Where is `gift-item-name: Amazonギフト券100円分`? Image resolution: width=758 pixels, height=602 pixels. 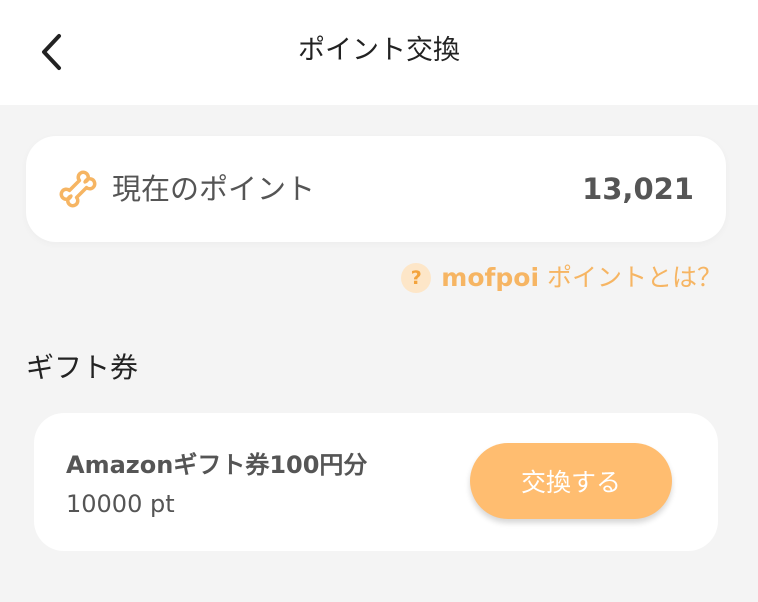 gift-item-name: Amazonギフト券100円分 is located at coordinates (217, 465).